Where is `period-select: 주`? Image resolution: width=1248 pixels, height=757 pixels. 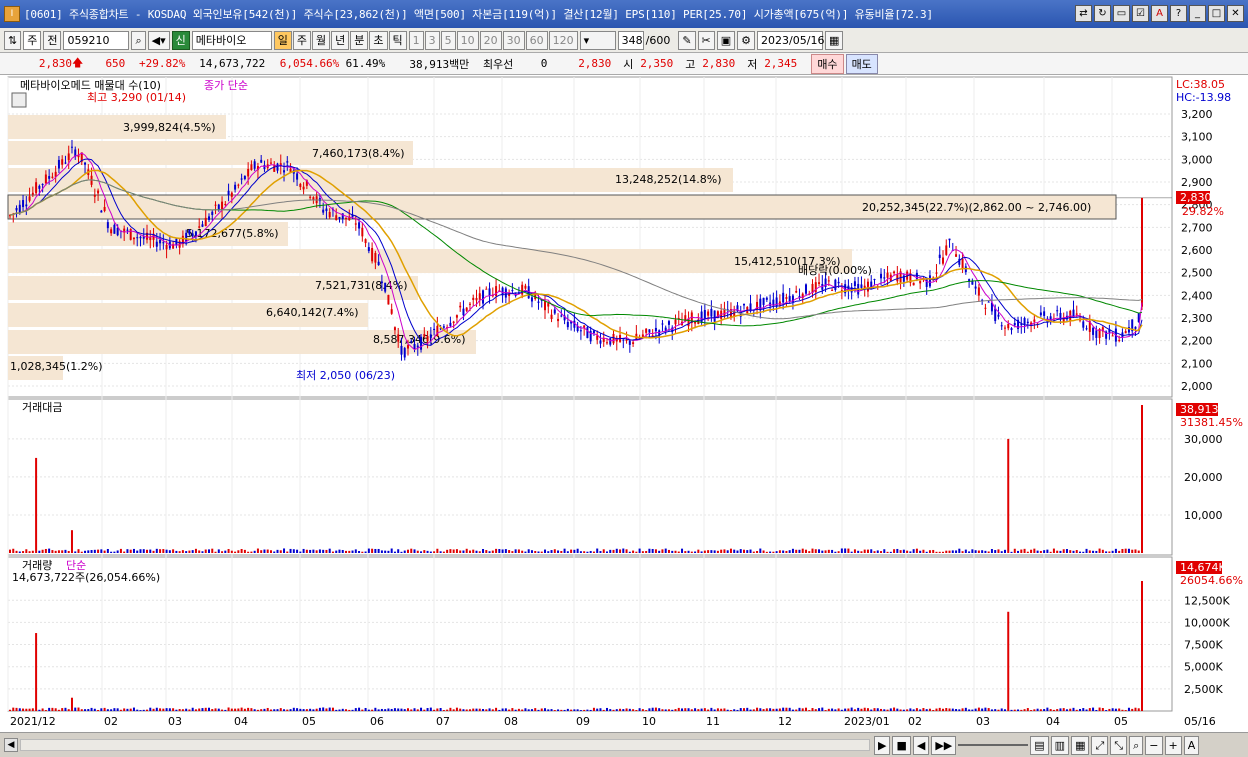 period-select: 주 is located at coordinates (32, 40).